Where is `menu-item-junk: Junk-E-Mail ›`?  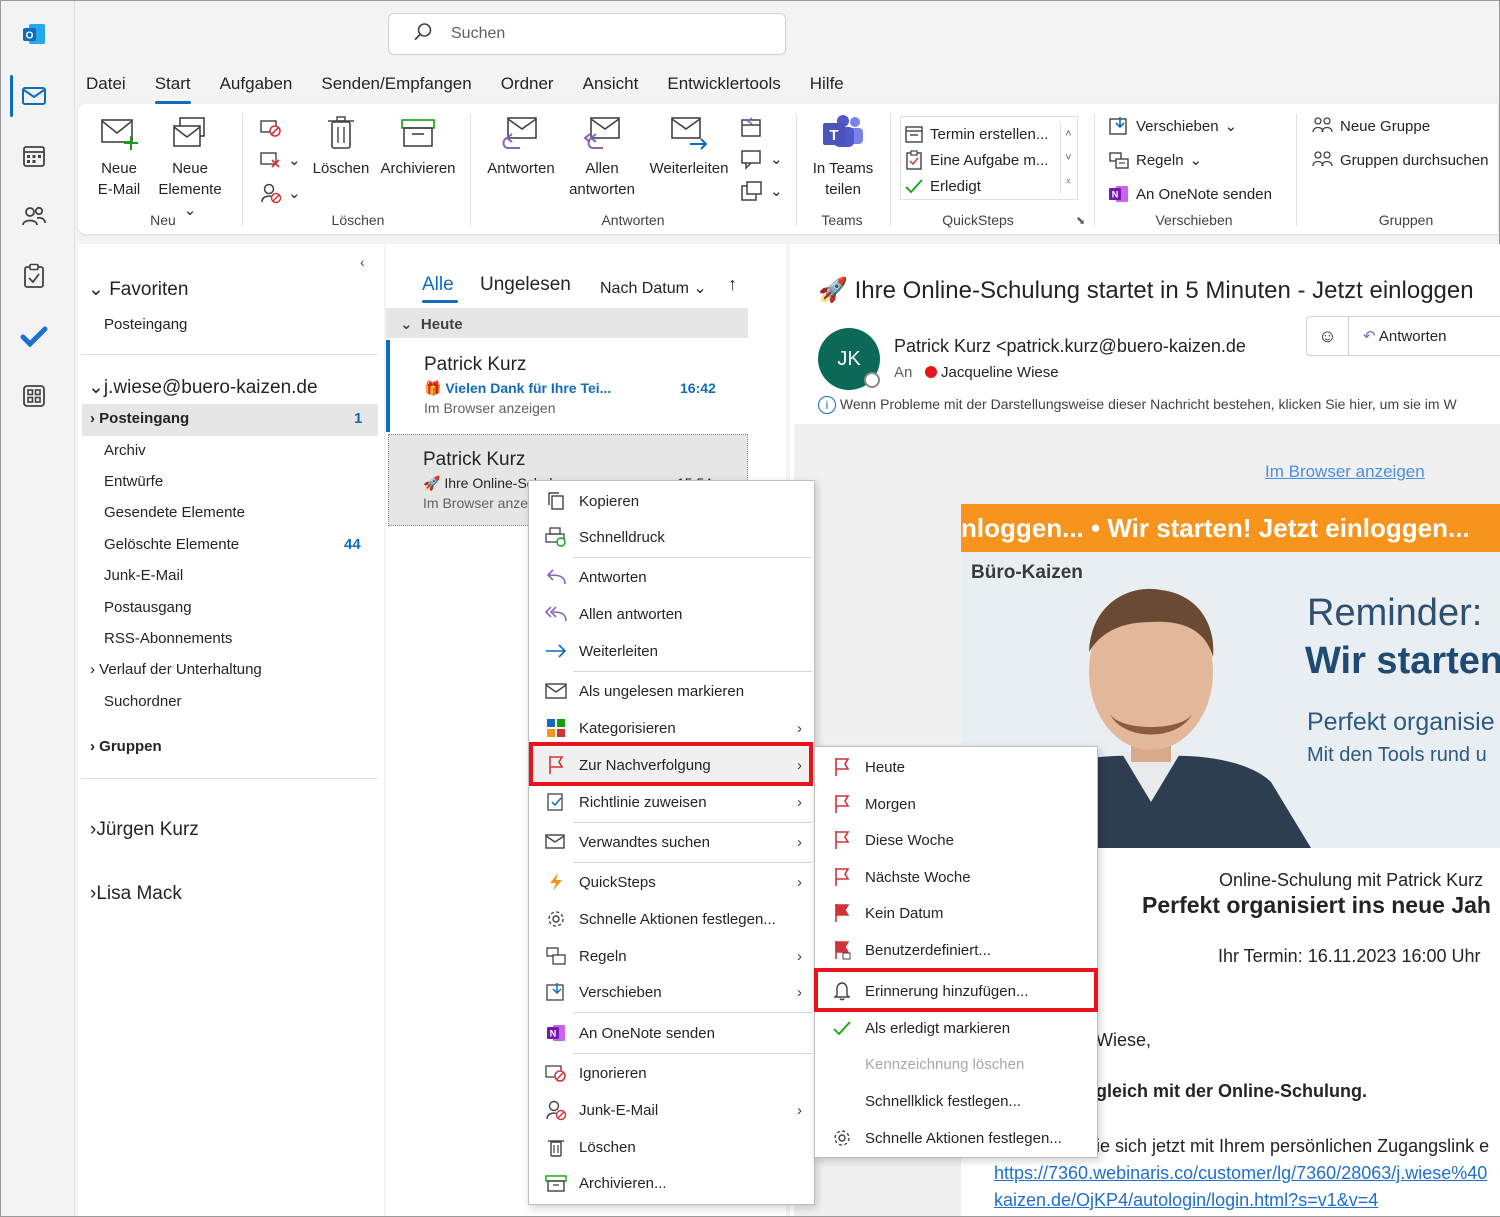 menu-item-junk: Junk-E-Mail › is located at coordinates (671, 1110).